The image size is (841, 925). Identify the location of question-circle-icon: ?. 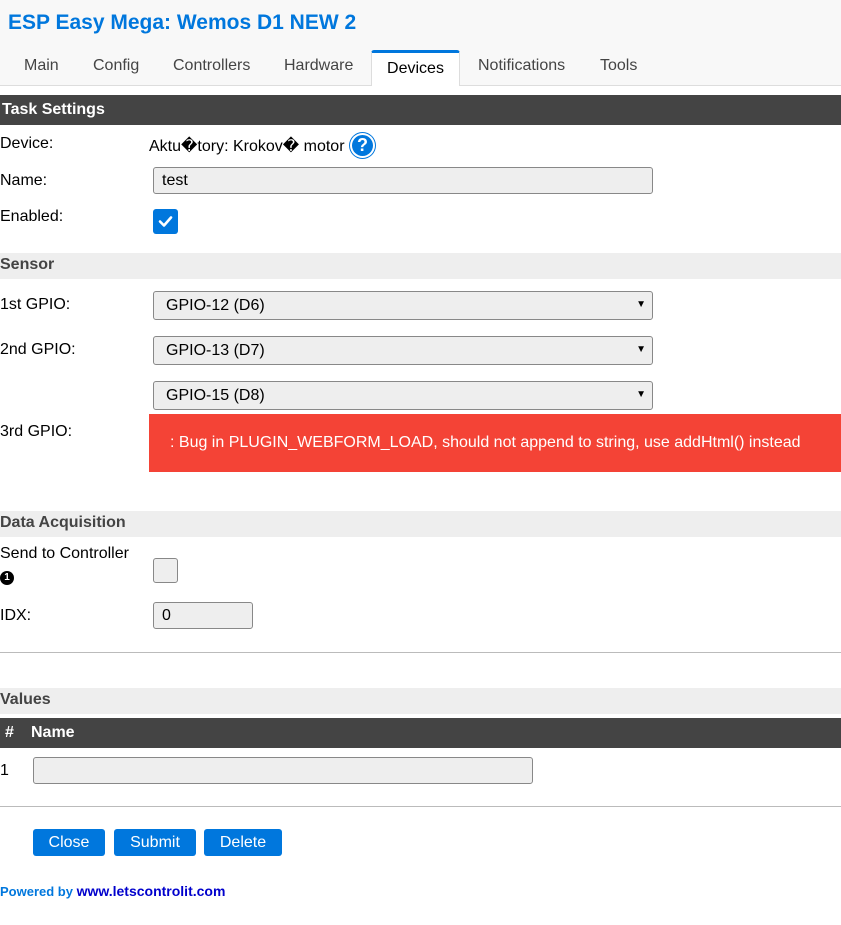
(362, 145).